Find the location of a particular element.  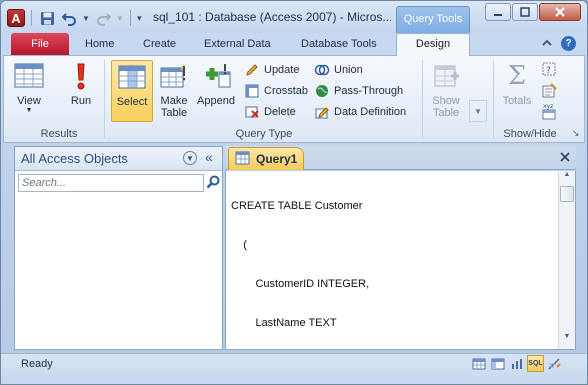

chevron-down-icon: ▼ is located at coordinates (29, 110).